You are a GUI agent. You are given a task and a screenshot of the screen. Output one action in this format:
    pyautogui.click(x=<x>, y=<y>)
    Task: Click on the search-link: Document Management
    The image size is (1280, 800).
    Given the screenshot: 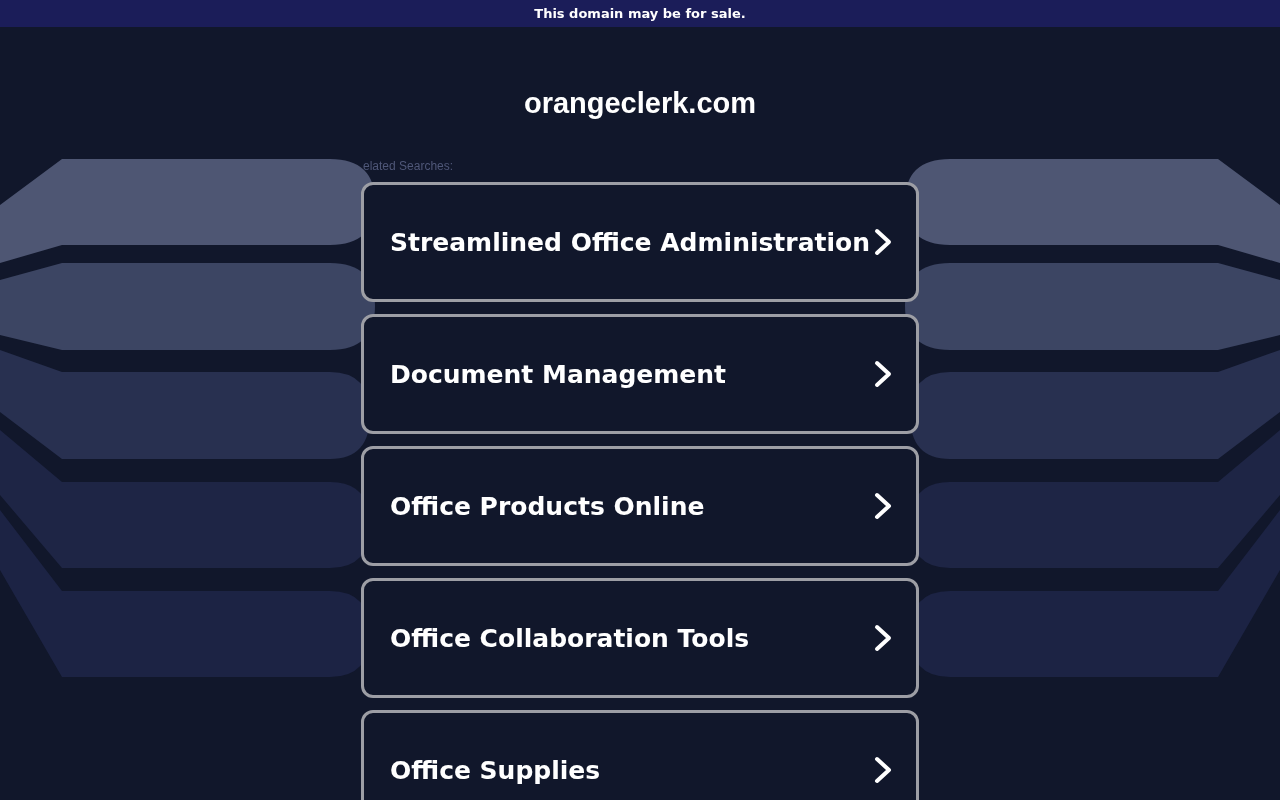 What is the action you would take?
    pyautogui.click(x=640, y=374)
    